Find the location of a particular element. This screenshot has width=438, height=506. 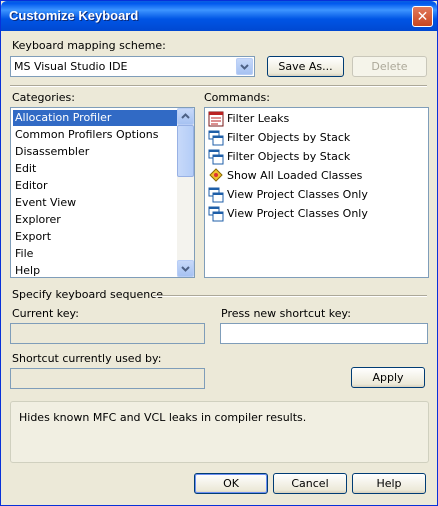

category-item: File is located at coordinates (23, 254).